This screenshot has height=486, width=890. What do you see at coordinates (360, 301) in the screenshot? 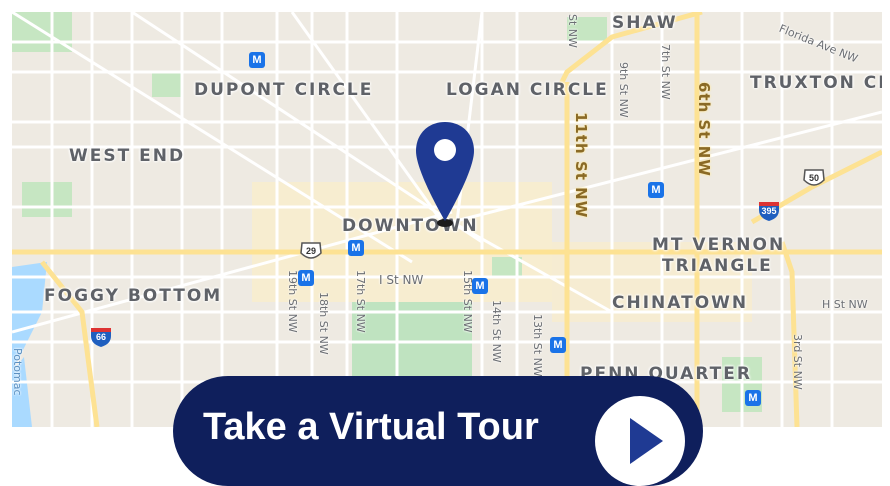
I see `label-17th-st: 17th St NW` at bounding box center [360, 301].